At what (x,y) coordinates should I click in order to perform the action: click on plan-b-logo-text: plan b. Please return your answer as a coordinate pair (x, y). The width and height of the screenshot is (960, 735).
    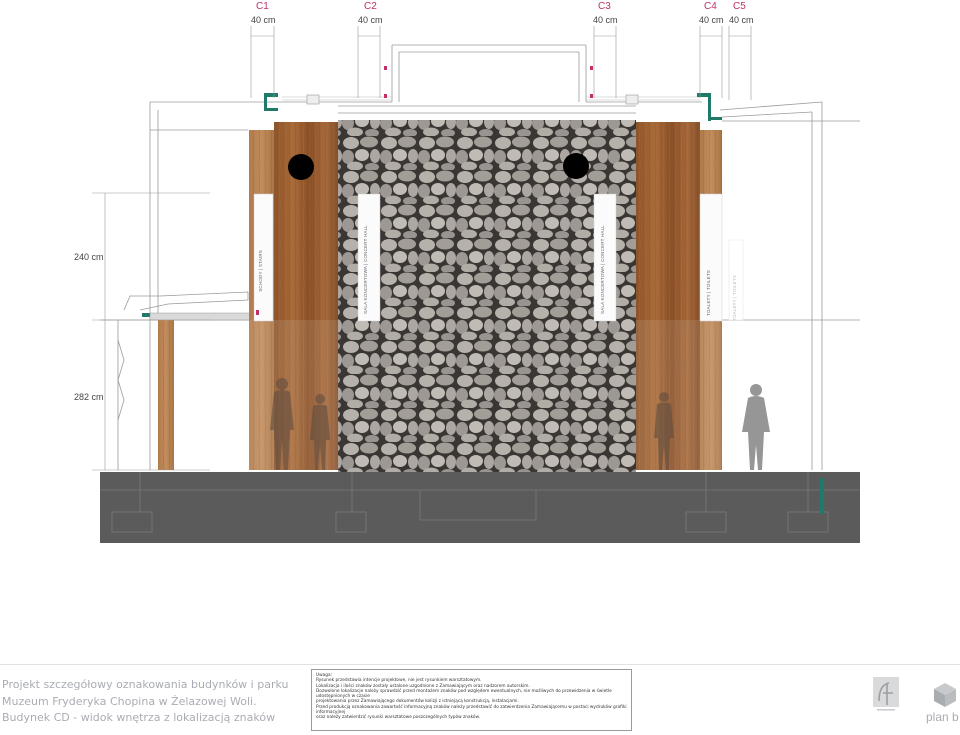
    Looking at the image, I should click on (942, 717).